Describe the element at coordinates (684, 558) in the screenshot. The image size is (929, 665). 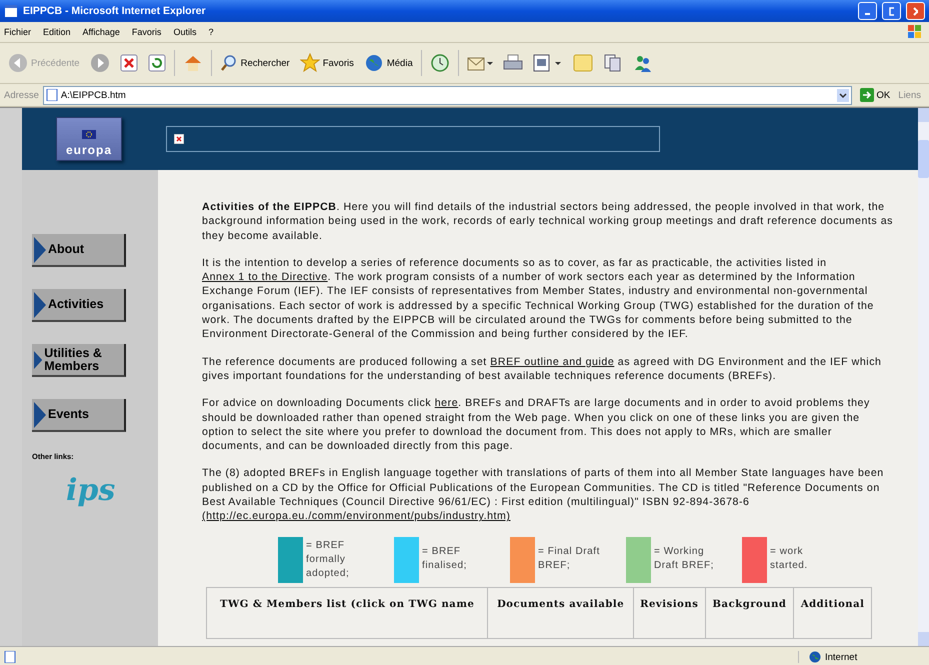
I see `legend-label: = Working Draft BREF;` at that location.